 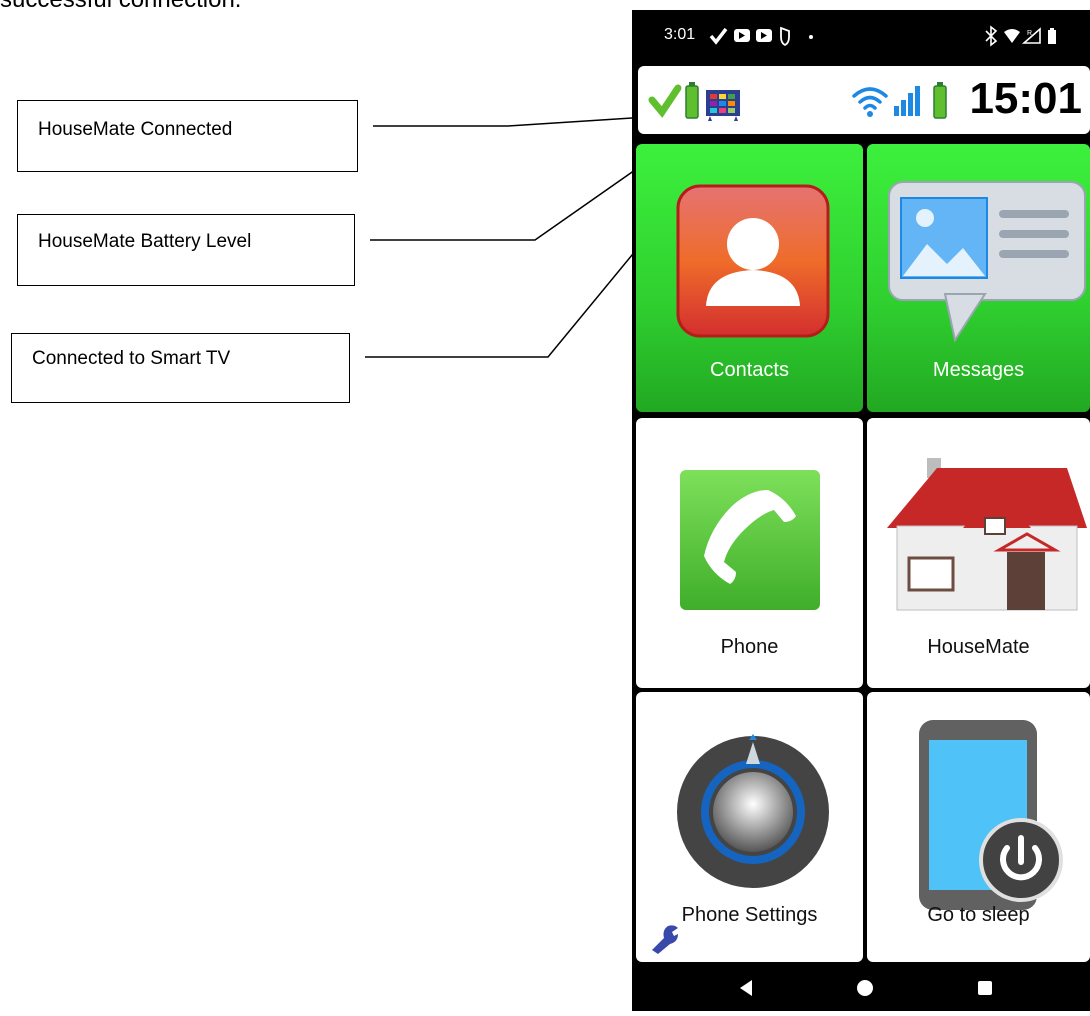 What do you see at coordinates (940, 100) in the screenshot?
I see `phone-battery-icon` at bounding box center [940, 100].